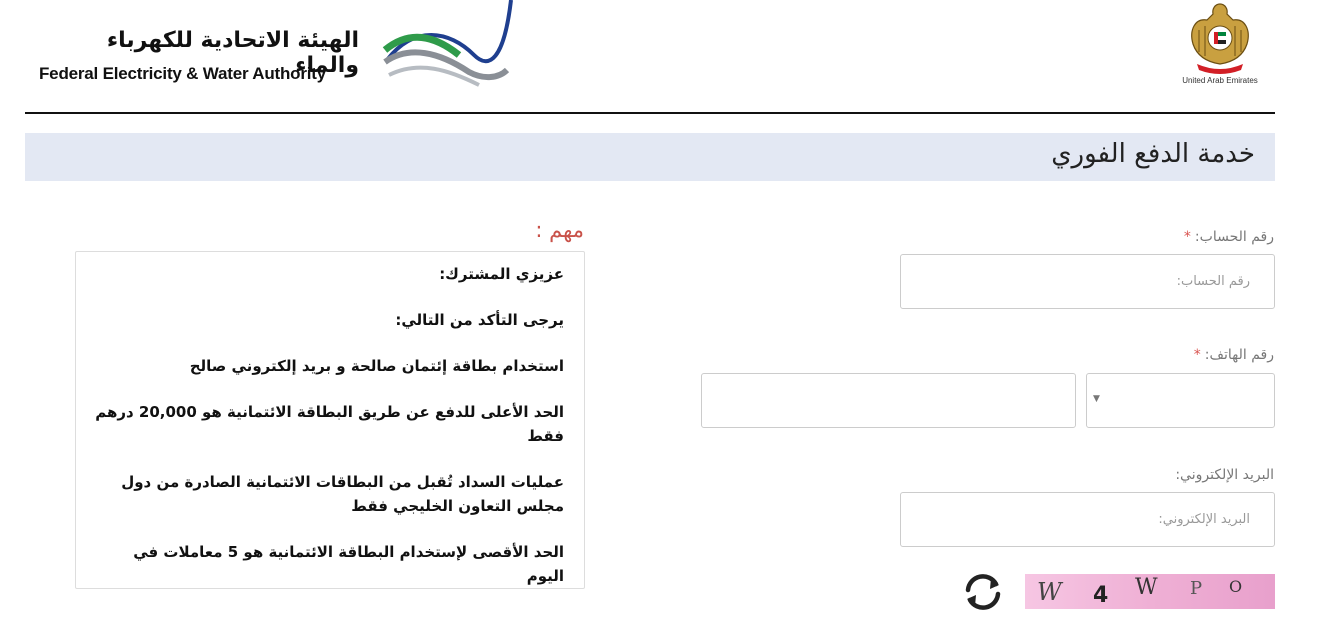 The width and height of the screenshot is (1318, 621). Describe the element at coordinates (1087, 519) in the screenshot. I see `email-input` at that location.